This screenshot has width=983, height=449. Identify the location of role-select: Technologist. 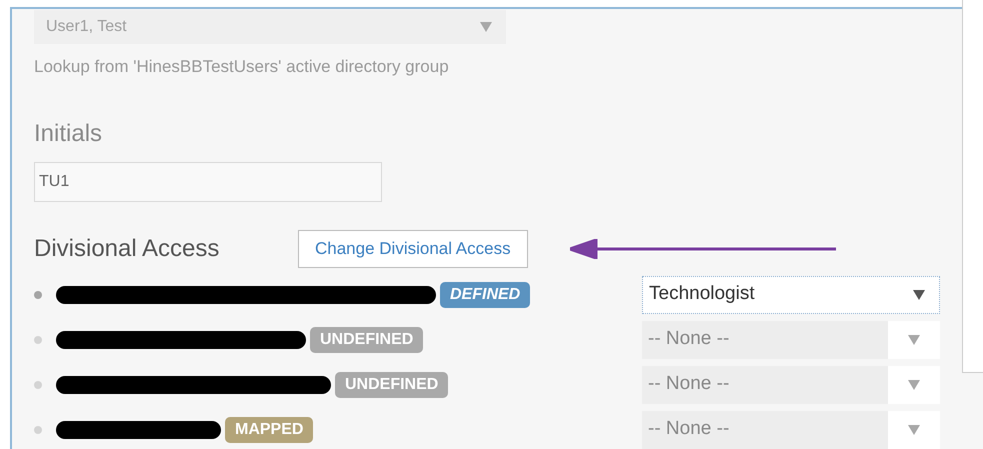
(791, 295).